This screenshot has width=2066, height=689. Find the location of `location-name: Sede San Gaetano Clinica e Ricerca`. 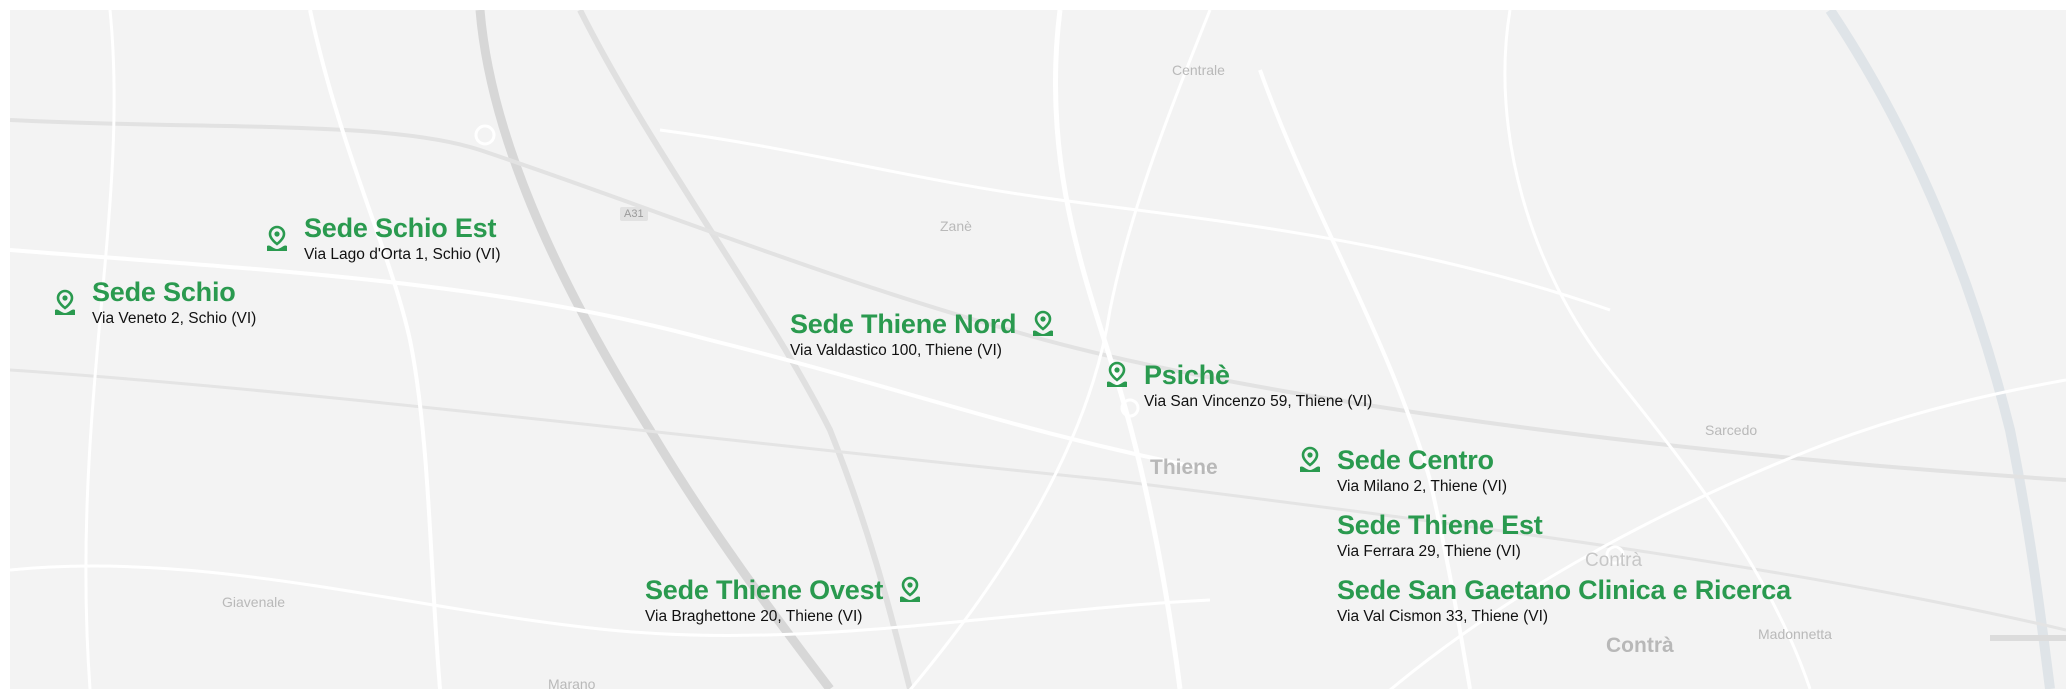

location-name: Sede San Gaetano Clinica e Ricerca is located at coordinates (1564, 590).